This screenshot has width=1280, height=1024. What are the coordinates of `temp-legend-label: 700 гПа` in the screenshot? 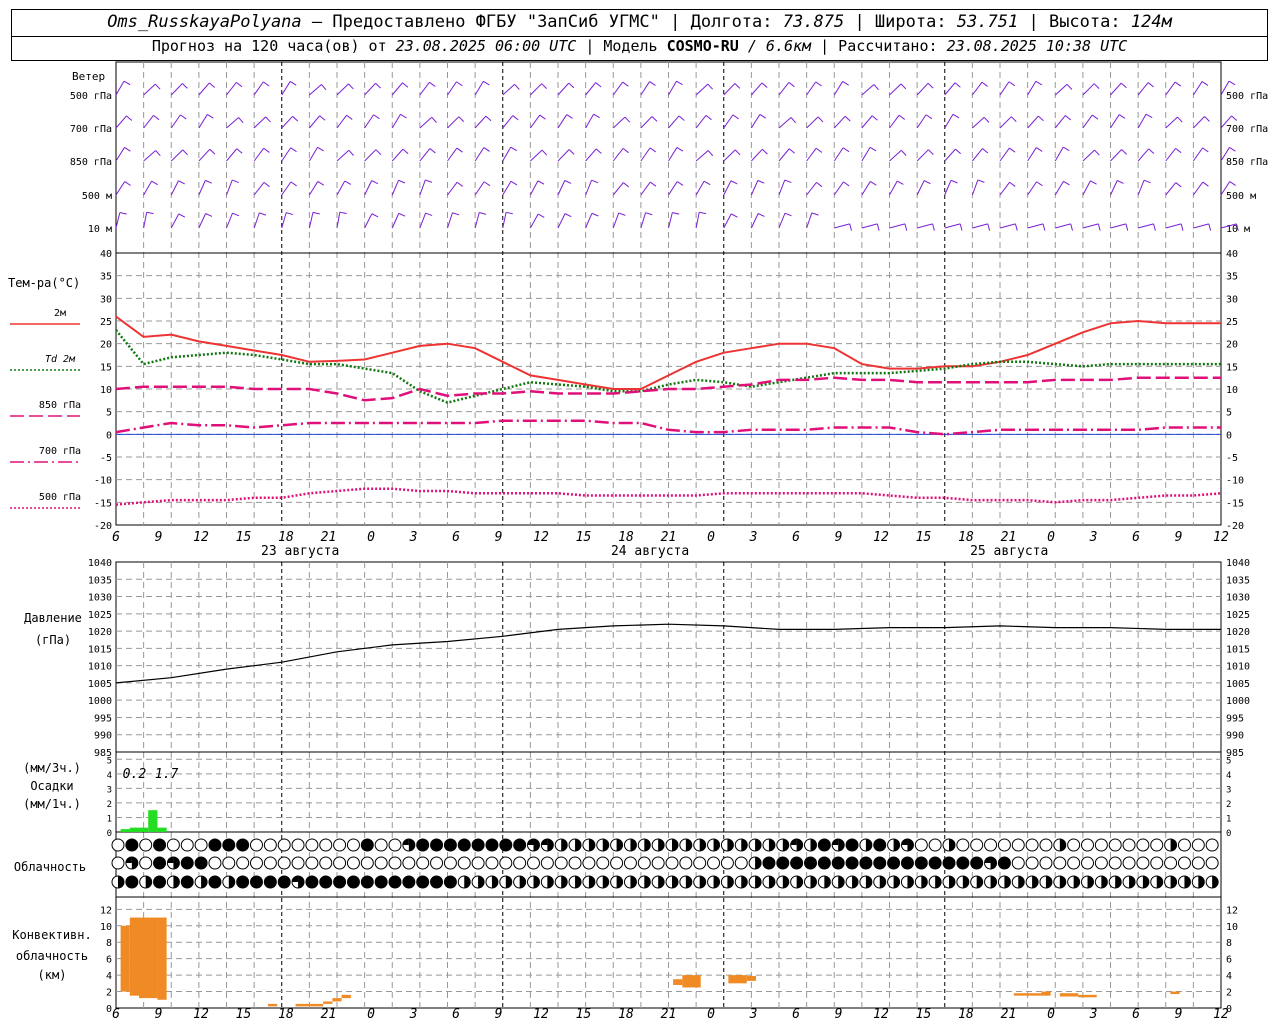 It's located at (60, 451).